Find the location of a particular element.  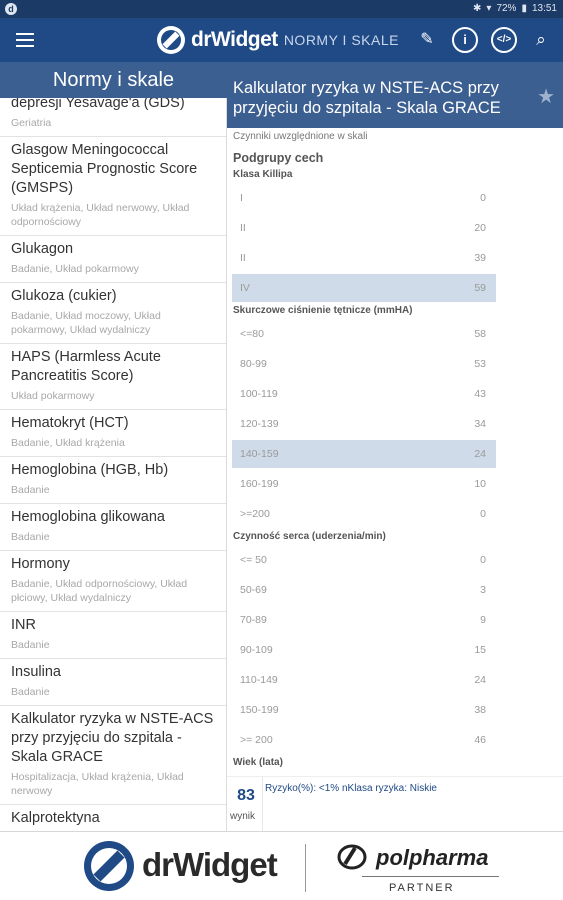

factor-group-title: Skurczowe ciśnienie tętnicze (mmHA) is located at coordinates (323, 310).